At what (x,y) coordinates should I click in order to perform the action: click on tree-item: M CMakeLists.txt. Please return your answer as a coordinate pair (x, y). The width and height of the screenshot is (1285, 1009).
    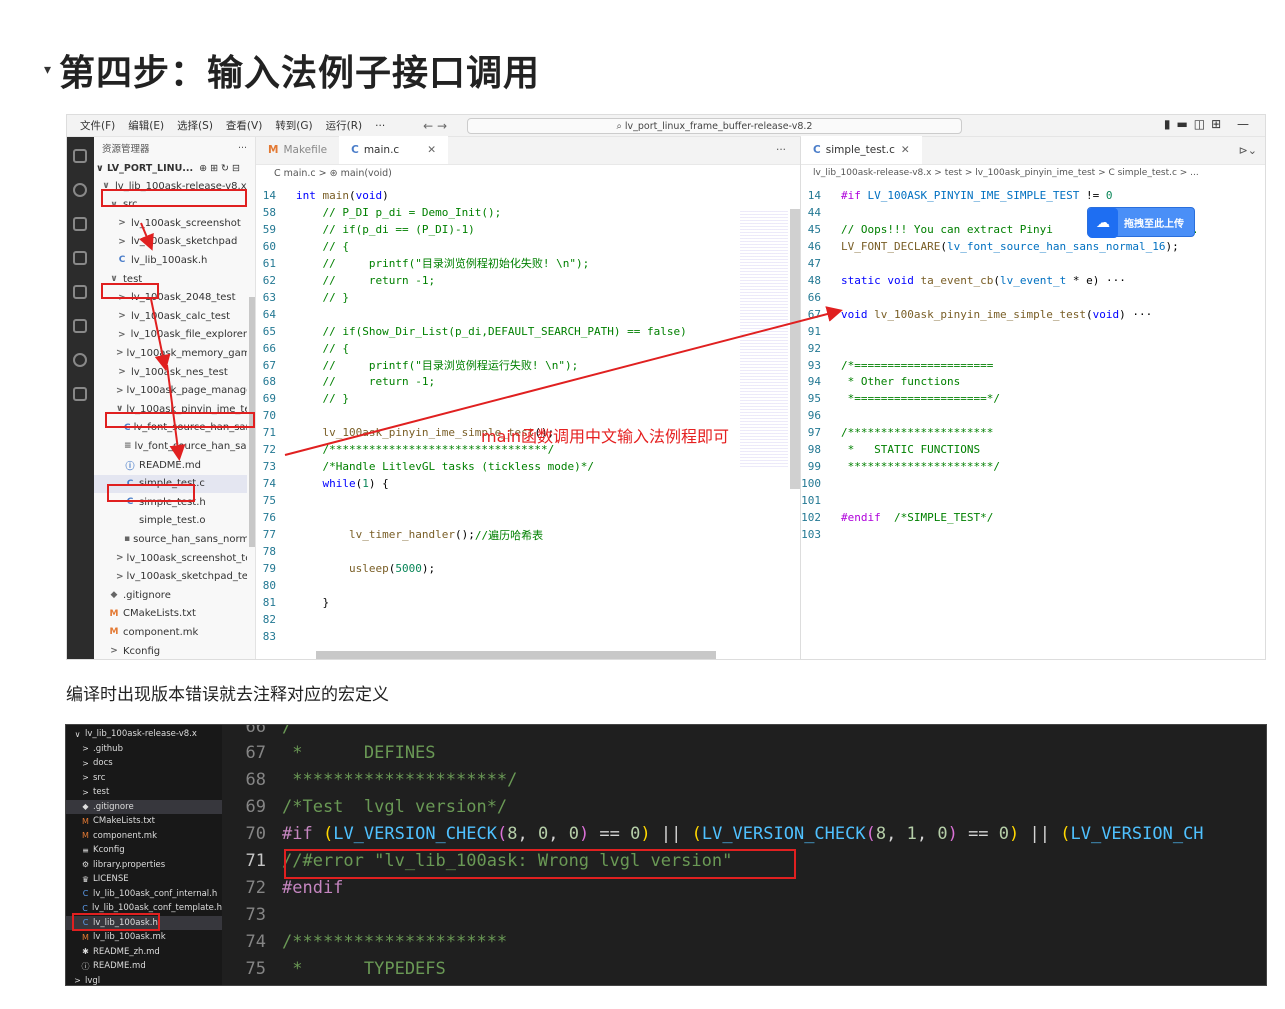
    Looking at the image, I should click on (144, 821).